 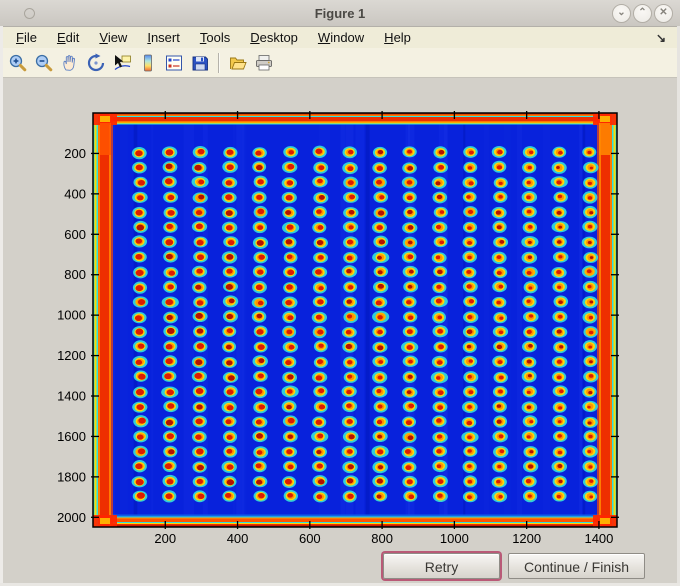 I want to click on svg-text: 1600, so click(x=71, y=436).